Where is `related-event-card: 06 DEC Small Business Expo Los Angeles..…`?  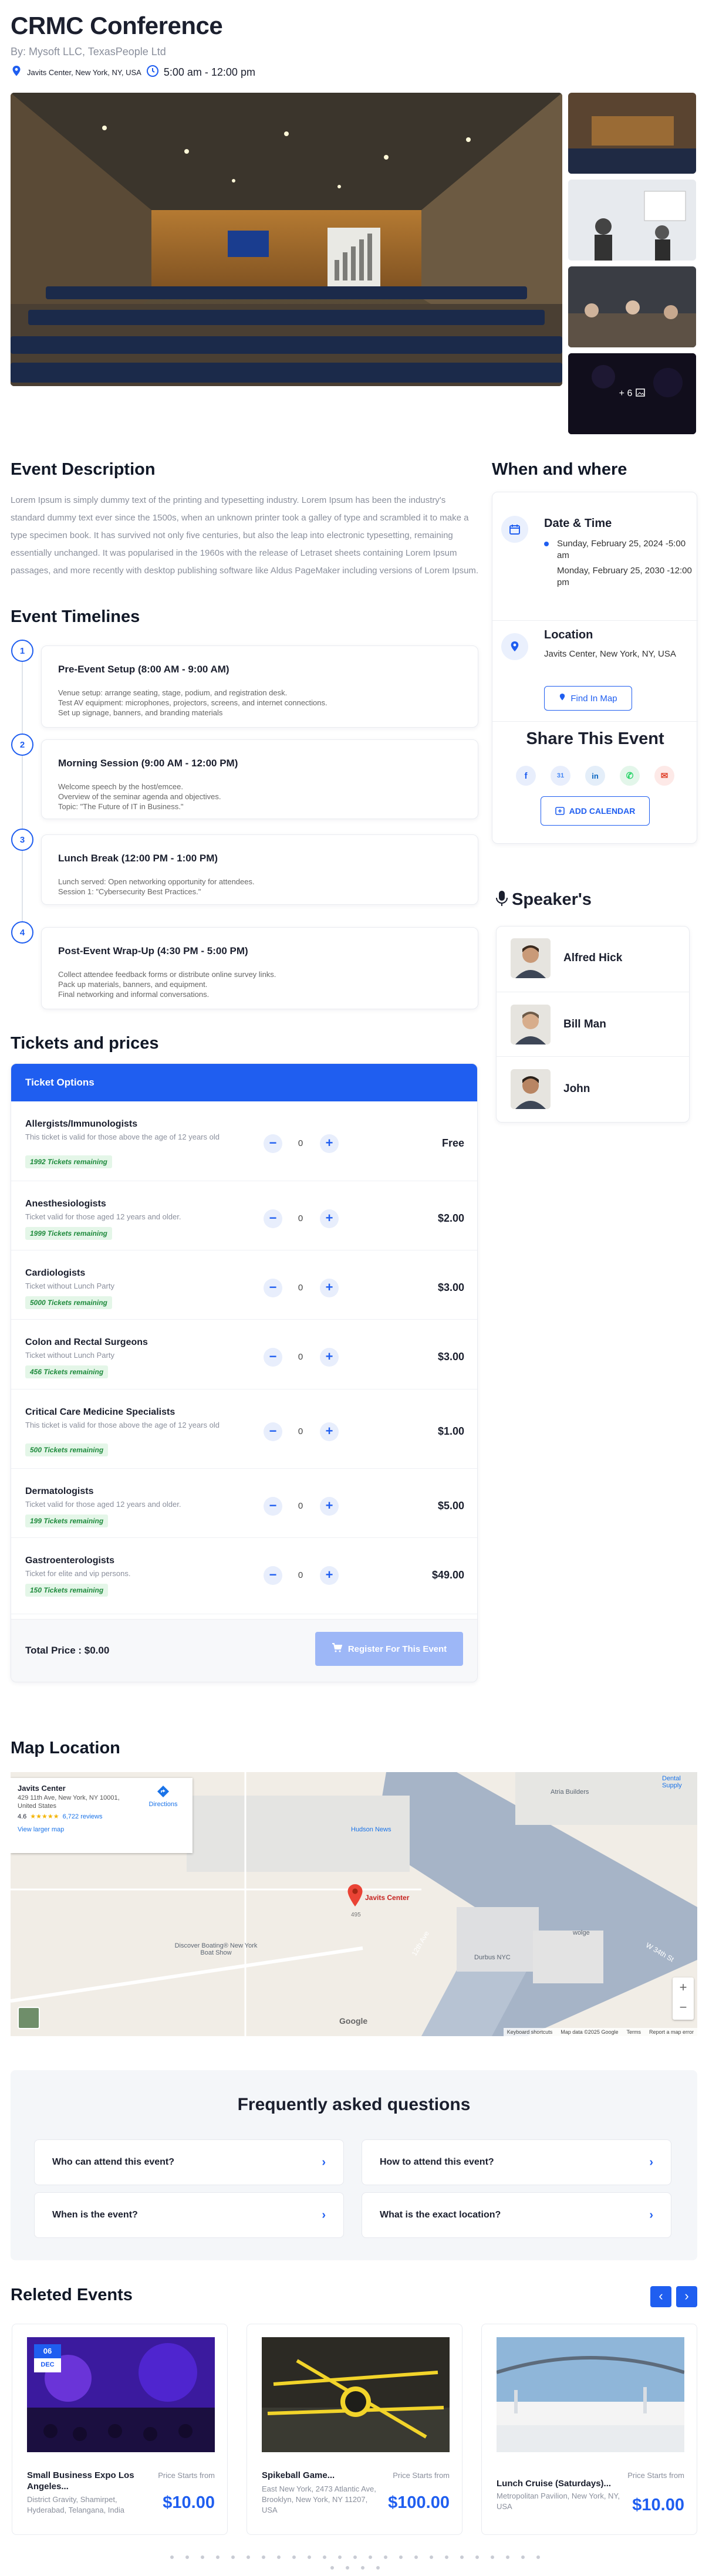
related-event-card: 06 DEC Small Business Expo Los Angeles..… is located at coordinates (120, 2429).